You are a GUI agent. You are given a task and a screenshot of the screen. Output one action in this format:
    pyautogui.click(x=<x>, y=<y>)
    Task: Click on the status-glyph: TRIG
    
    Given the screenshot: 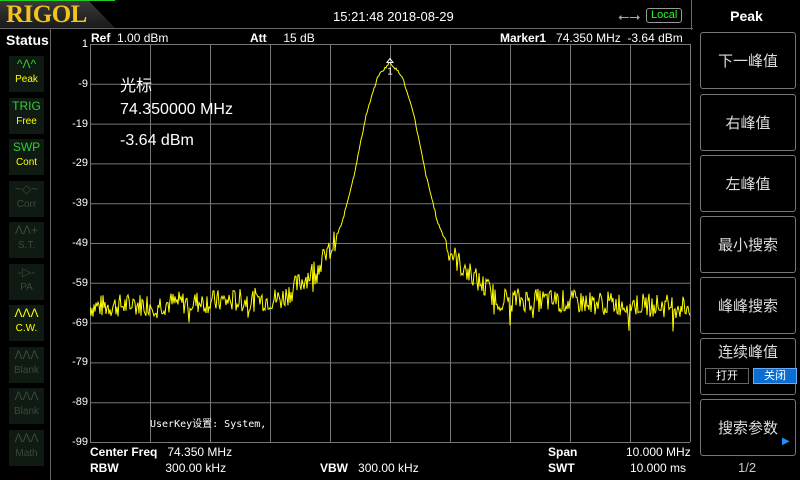 What is the action you would take?
    pyautogui.click(x=26, y=105)
    